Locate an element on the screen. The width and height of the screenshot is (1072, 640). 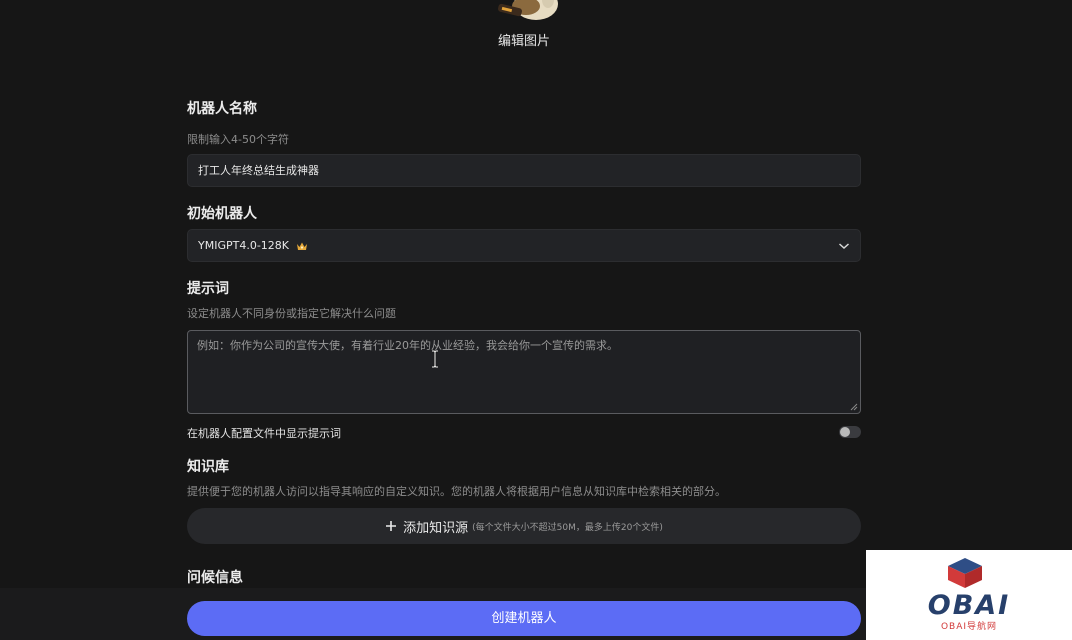
watermark-sub-text: OBAI导航网 is located at coordinates (969, 627).